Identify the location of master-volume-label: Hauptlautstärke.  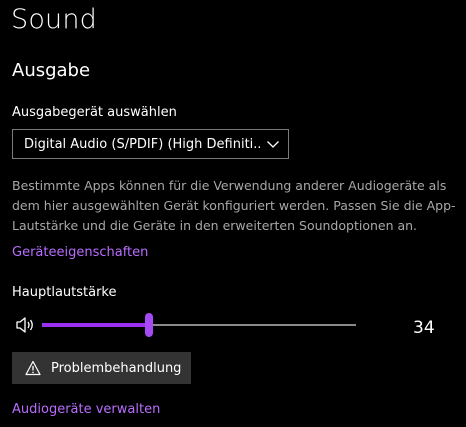
(64, 292).